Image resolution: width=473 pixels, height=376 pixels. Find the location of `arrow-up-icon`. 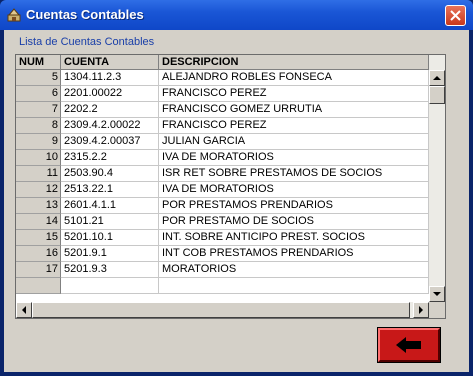

arrow-up-icon is located at coordinates (437, 78).